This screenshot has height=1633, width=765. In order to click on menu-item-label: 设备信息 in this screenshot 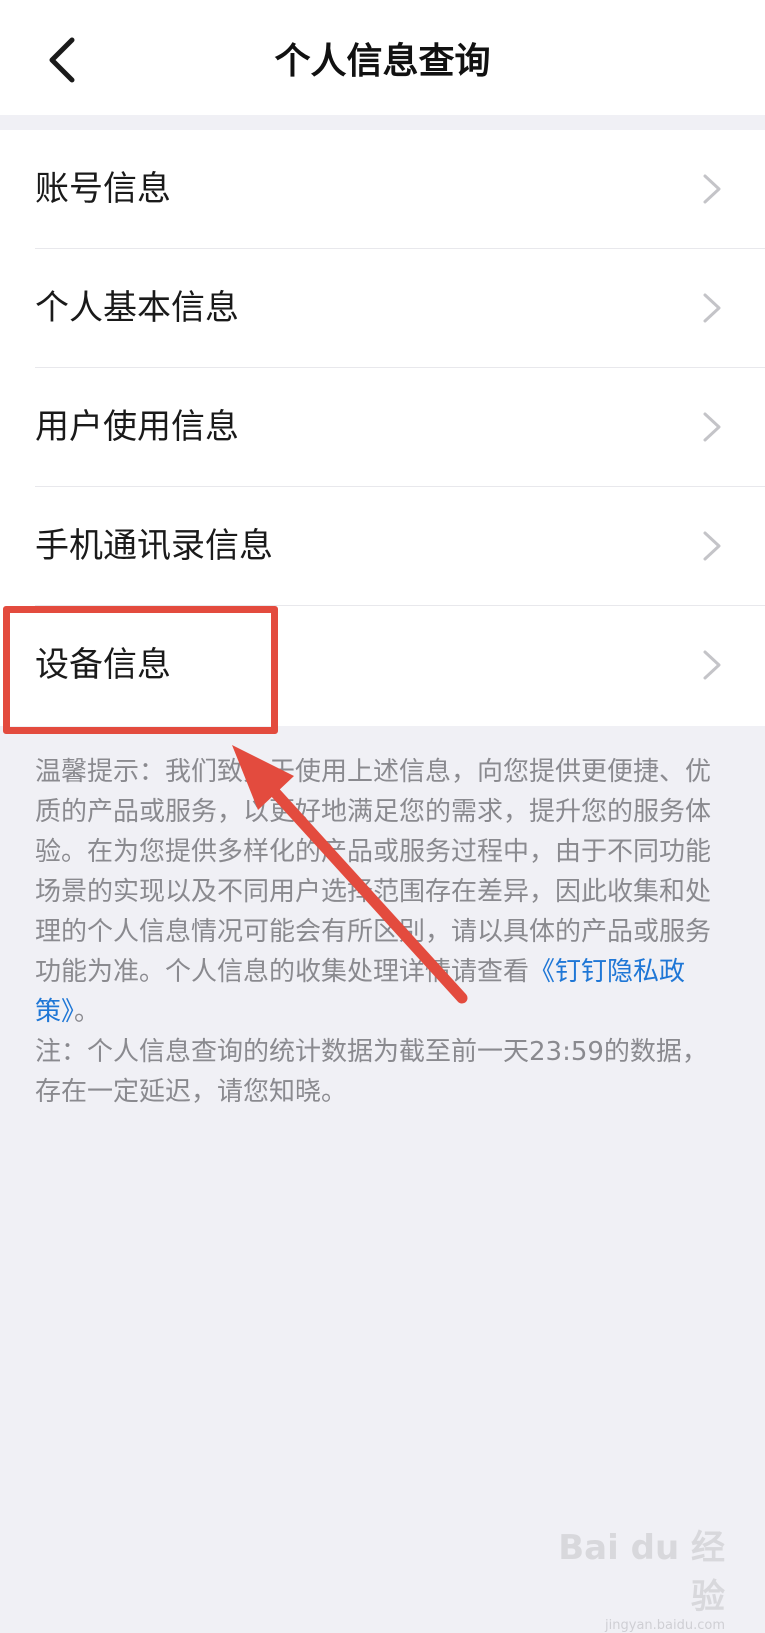, I will do `click(103, 665)`.